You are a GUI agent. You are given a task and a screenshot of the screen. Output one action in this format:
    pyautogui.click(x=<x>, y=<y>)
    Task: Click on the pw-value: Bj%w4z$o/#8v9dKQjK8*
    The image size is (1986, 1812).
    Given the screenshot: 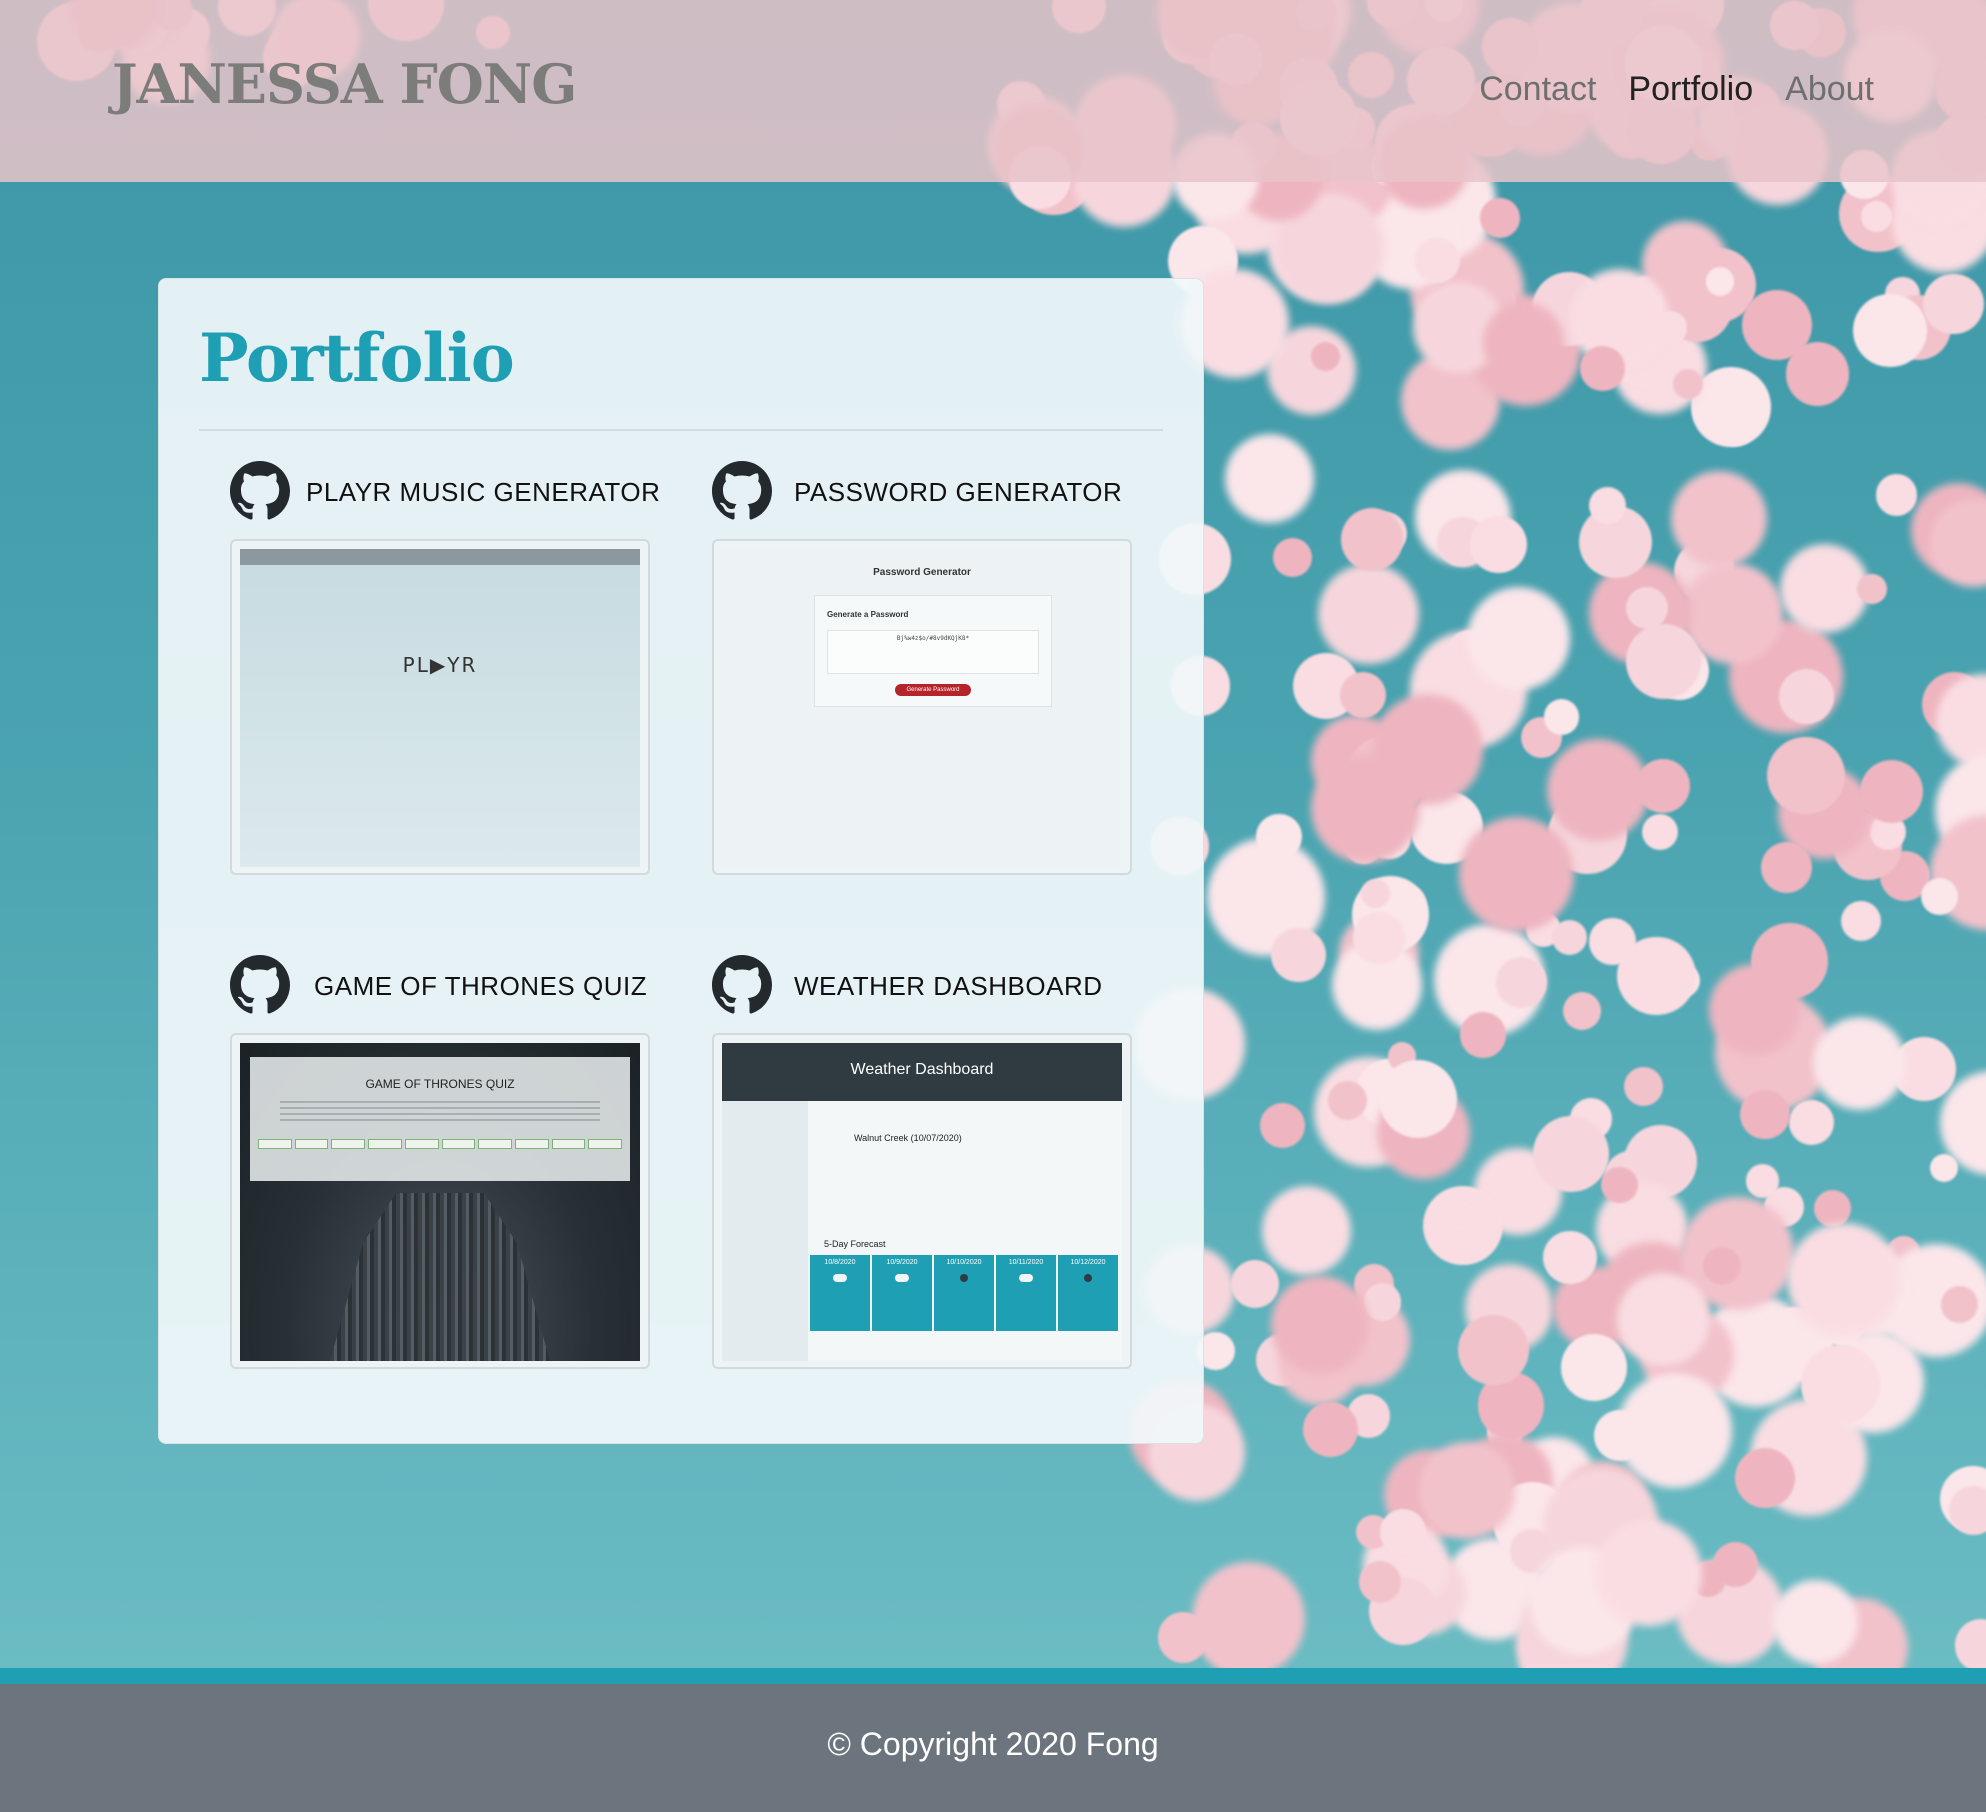 What is the action you would take?
    pyautogui.click(x=933, y=638)
    